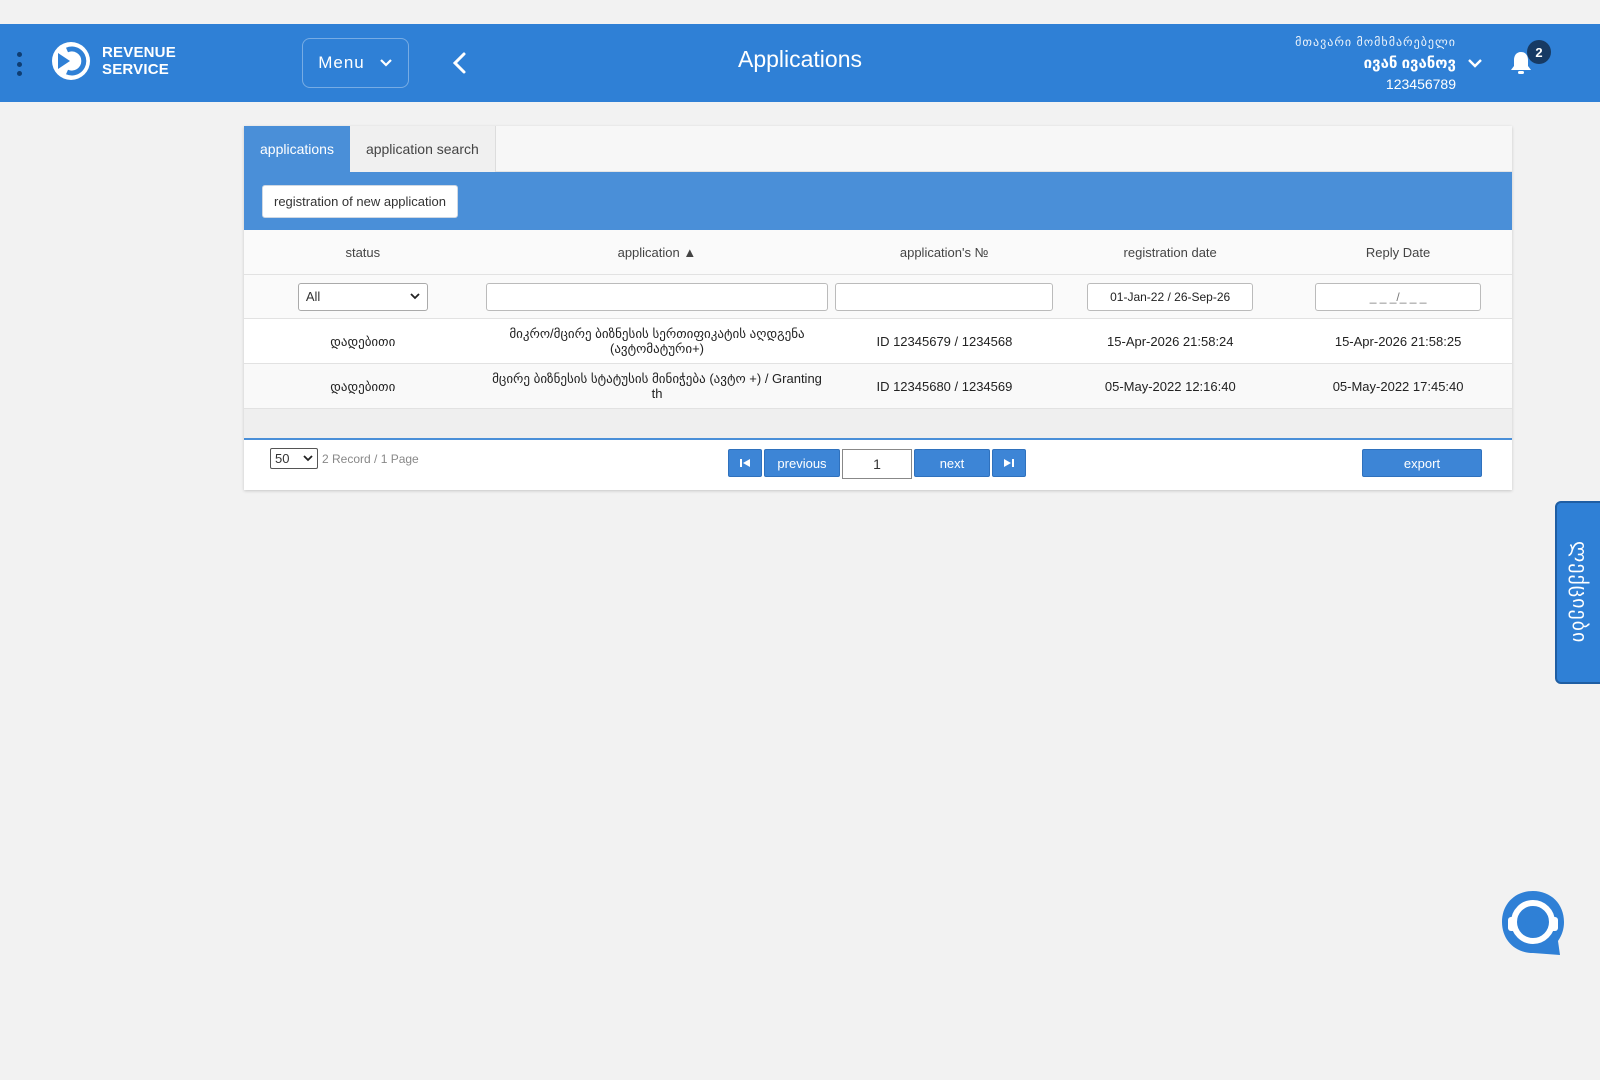  I want to click on status-filter-select: All, so click(362, 296).